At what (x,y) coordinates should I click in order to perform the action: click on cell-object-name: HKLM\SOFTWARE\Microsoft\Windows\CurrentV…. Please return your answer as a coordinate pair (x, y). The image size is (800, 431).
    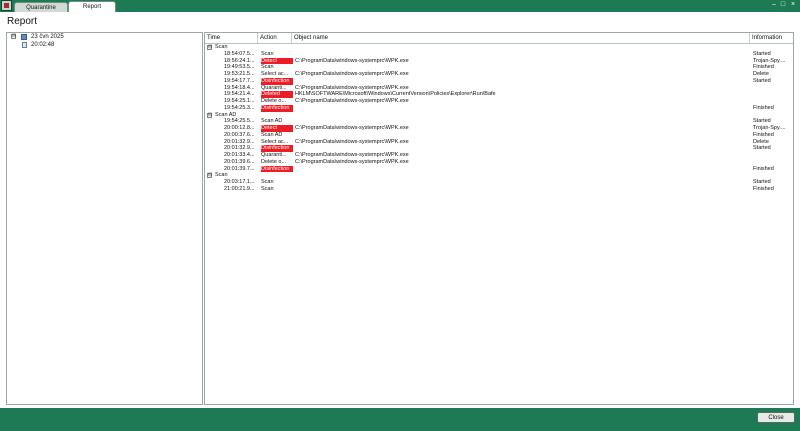
    Looking at the image, I should click on (395, 94).